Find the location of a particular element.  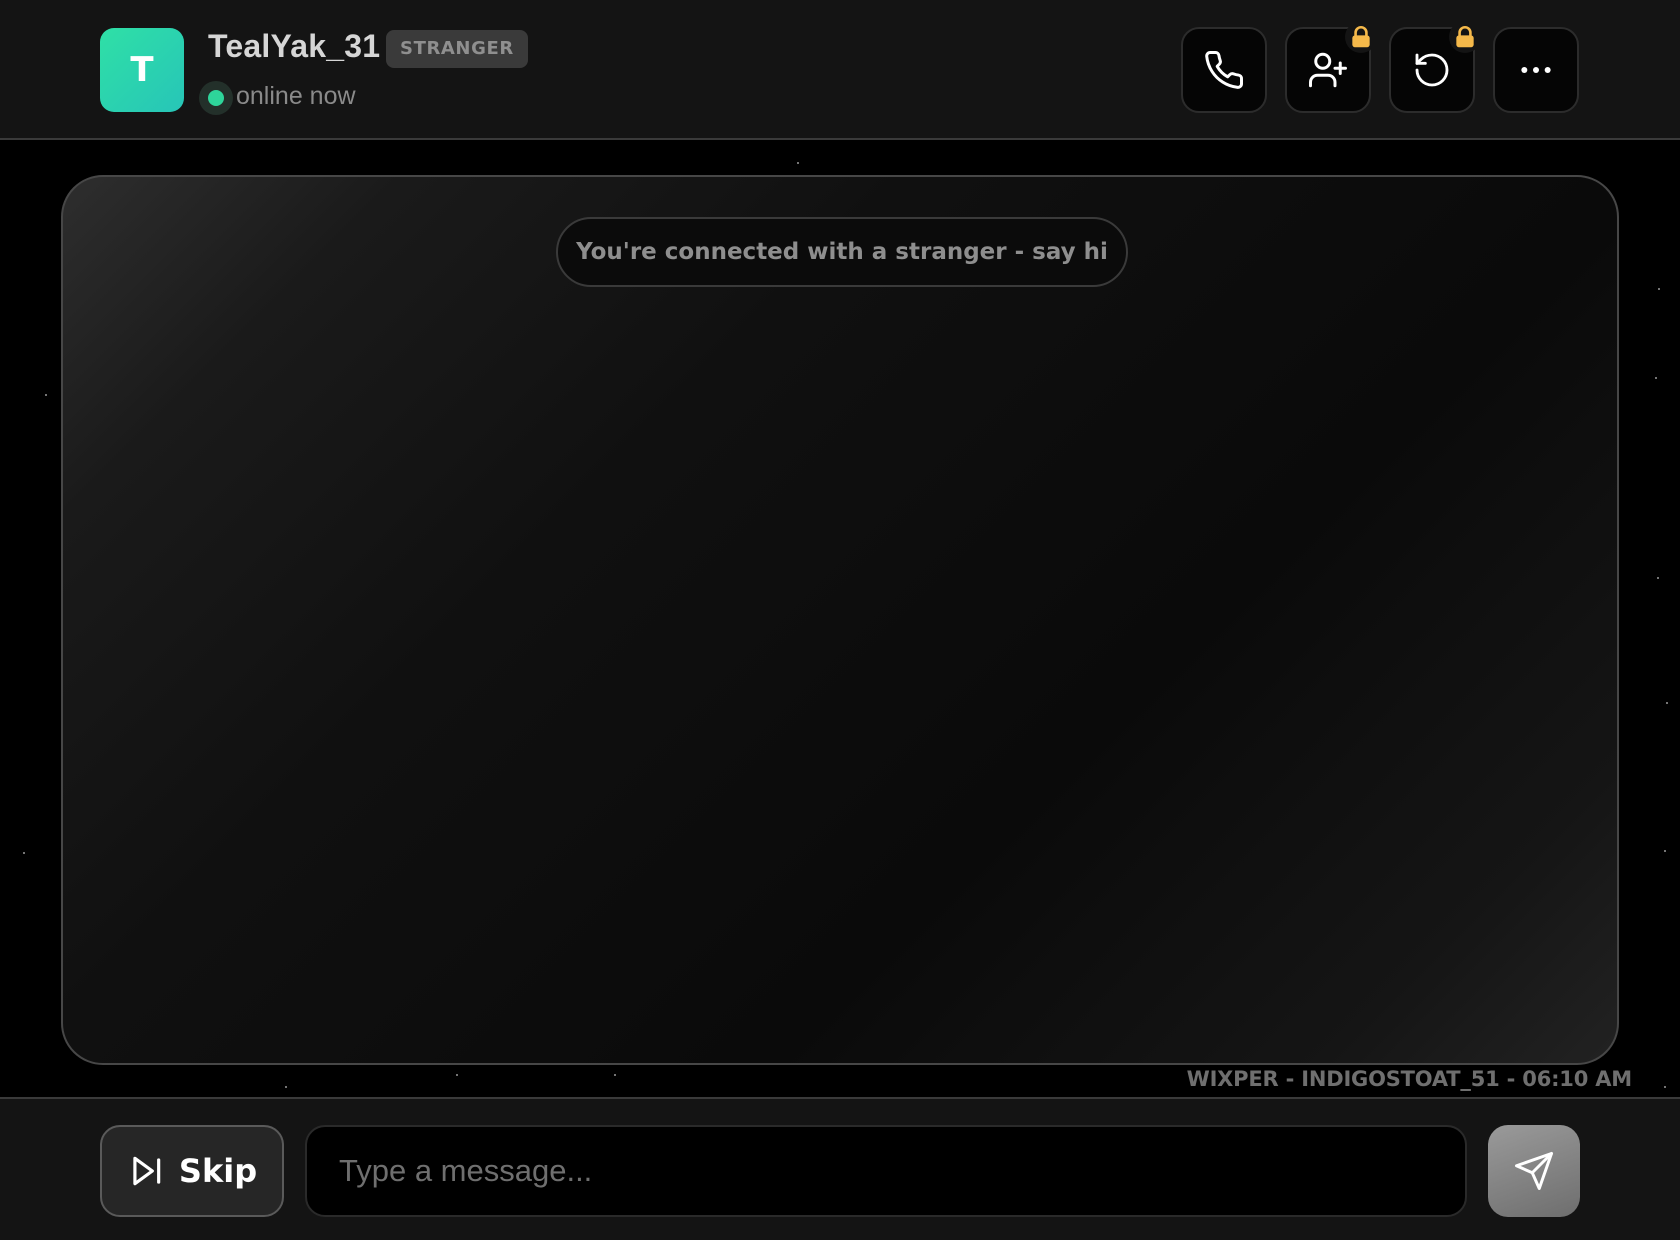

more-options-icon is located at coordinates (1536, 70).